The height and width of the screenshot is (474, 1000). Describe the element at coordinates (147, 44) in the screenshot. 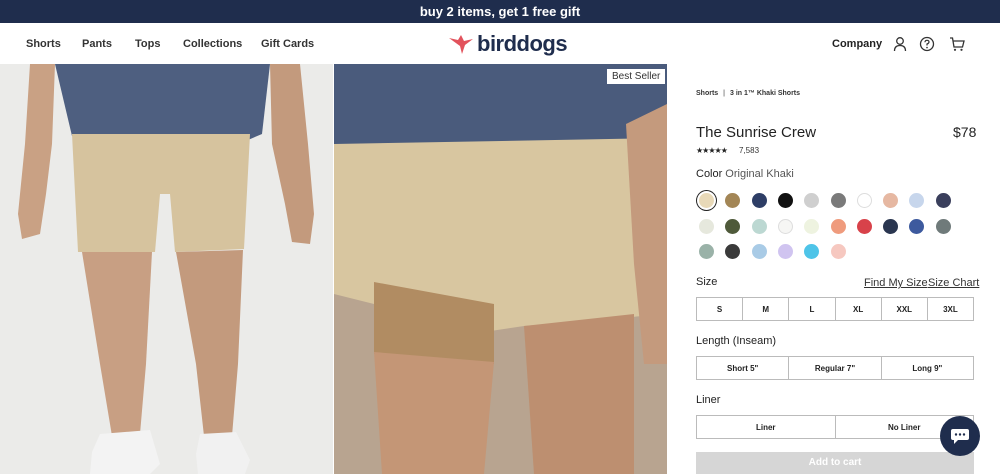

I see `nav-tops: Tops` at that location.